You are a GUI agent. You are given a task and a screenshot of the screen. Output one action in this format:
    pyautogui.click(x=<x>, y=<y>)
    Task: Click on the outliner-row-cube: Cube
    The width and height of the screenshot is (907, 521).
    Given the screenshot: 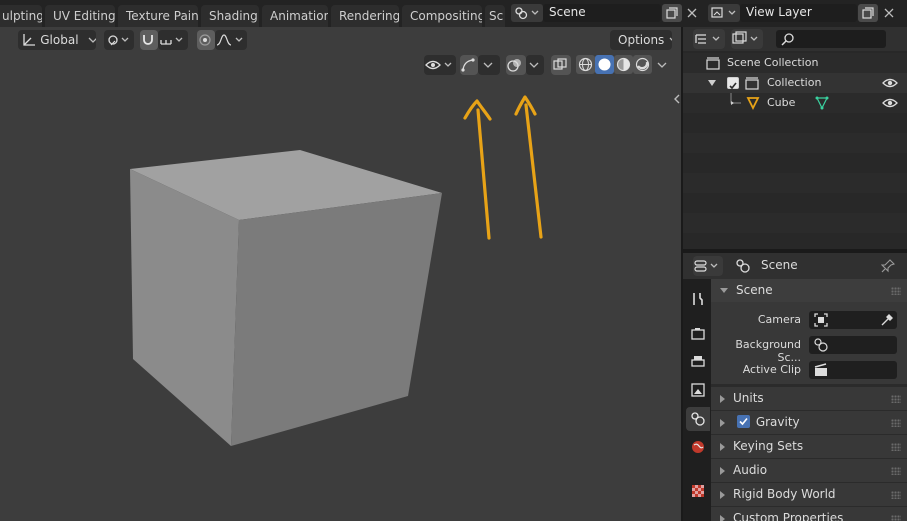 What is the action you would take?
    pyautogui.click(x=795, y=103)
    